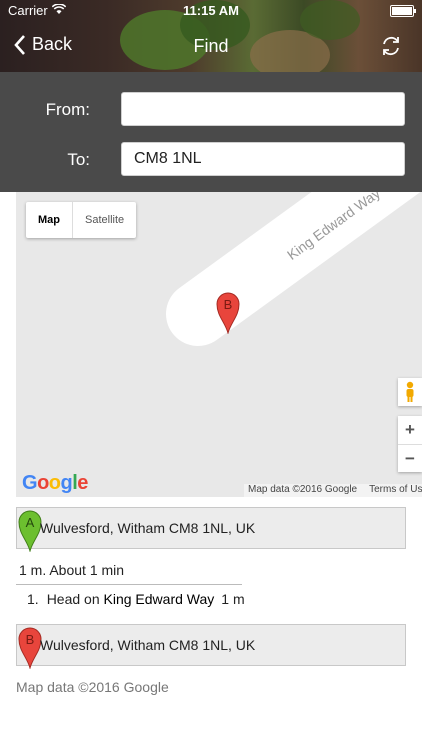  What do you see at coordinates (148, 645) in the screenshot?
I see `end-address: Wulvesford, Witham CM8 1NL, UK` at bounding box center [148, 645].